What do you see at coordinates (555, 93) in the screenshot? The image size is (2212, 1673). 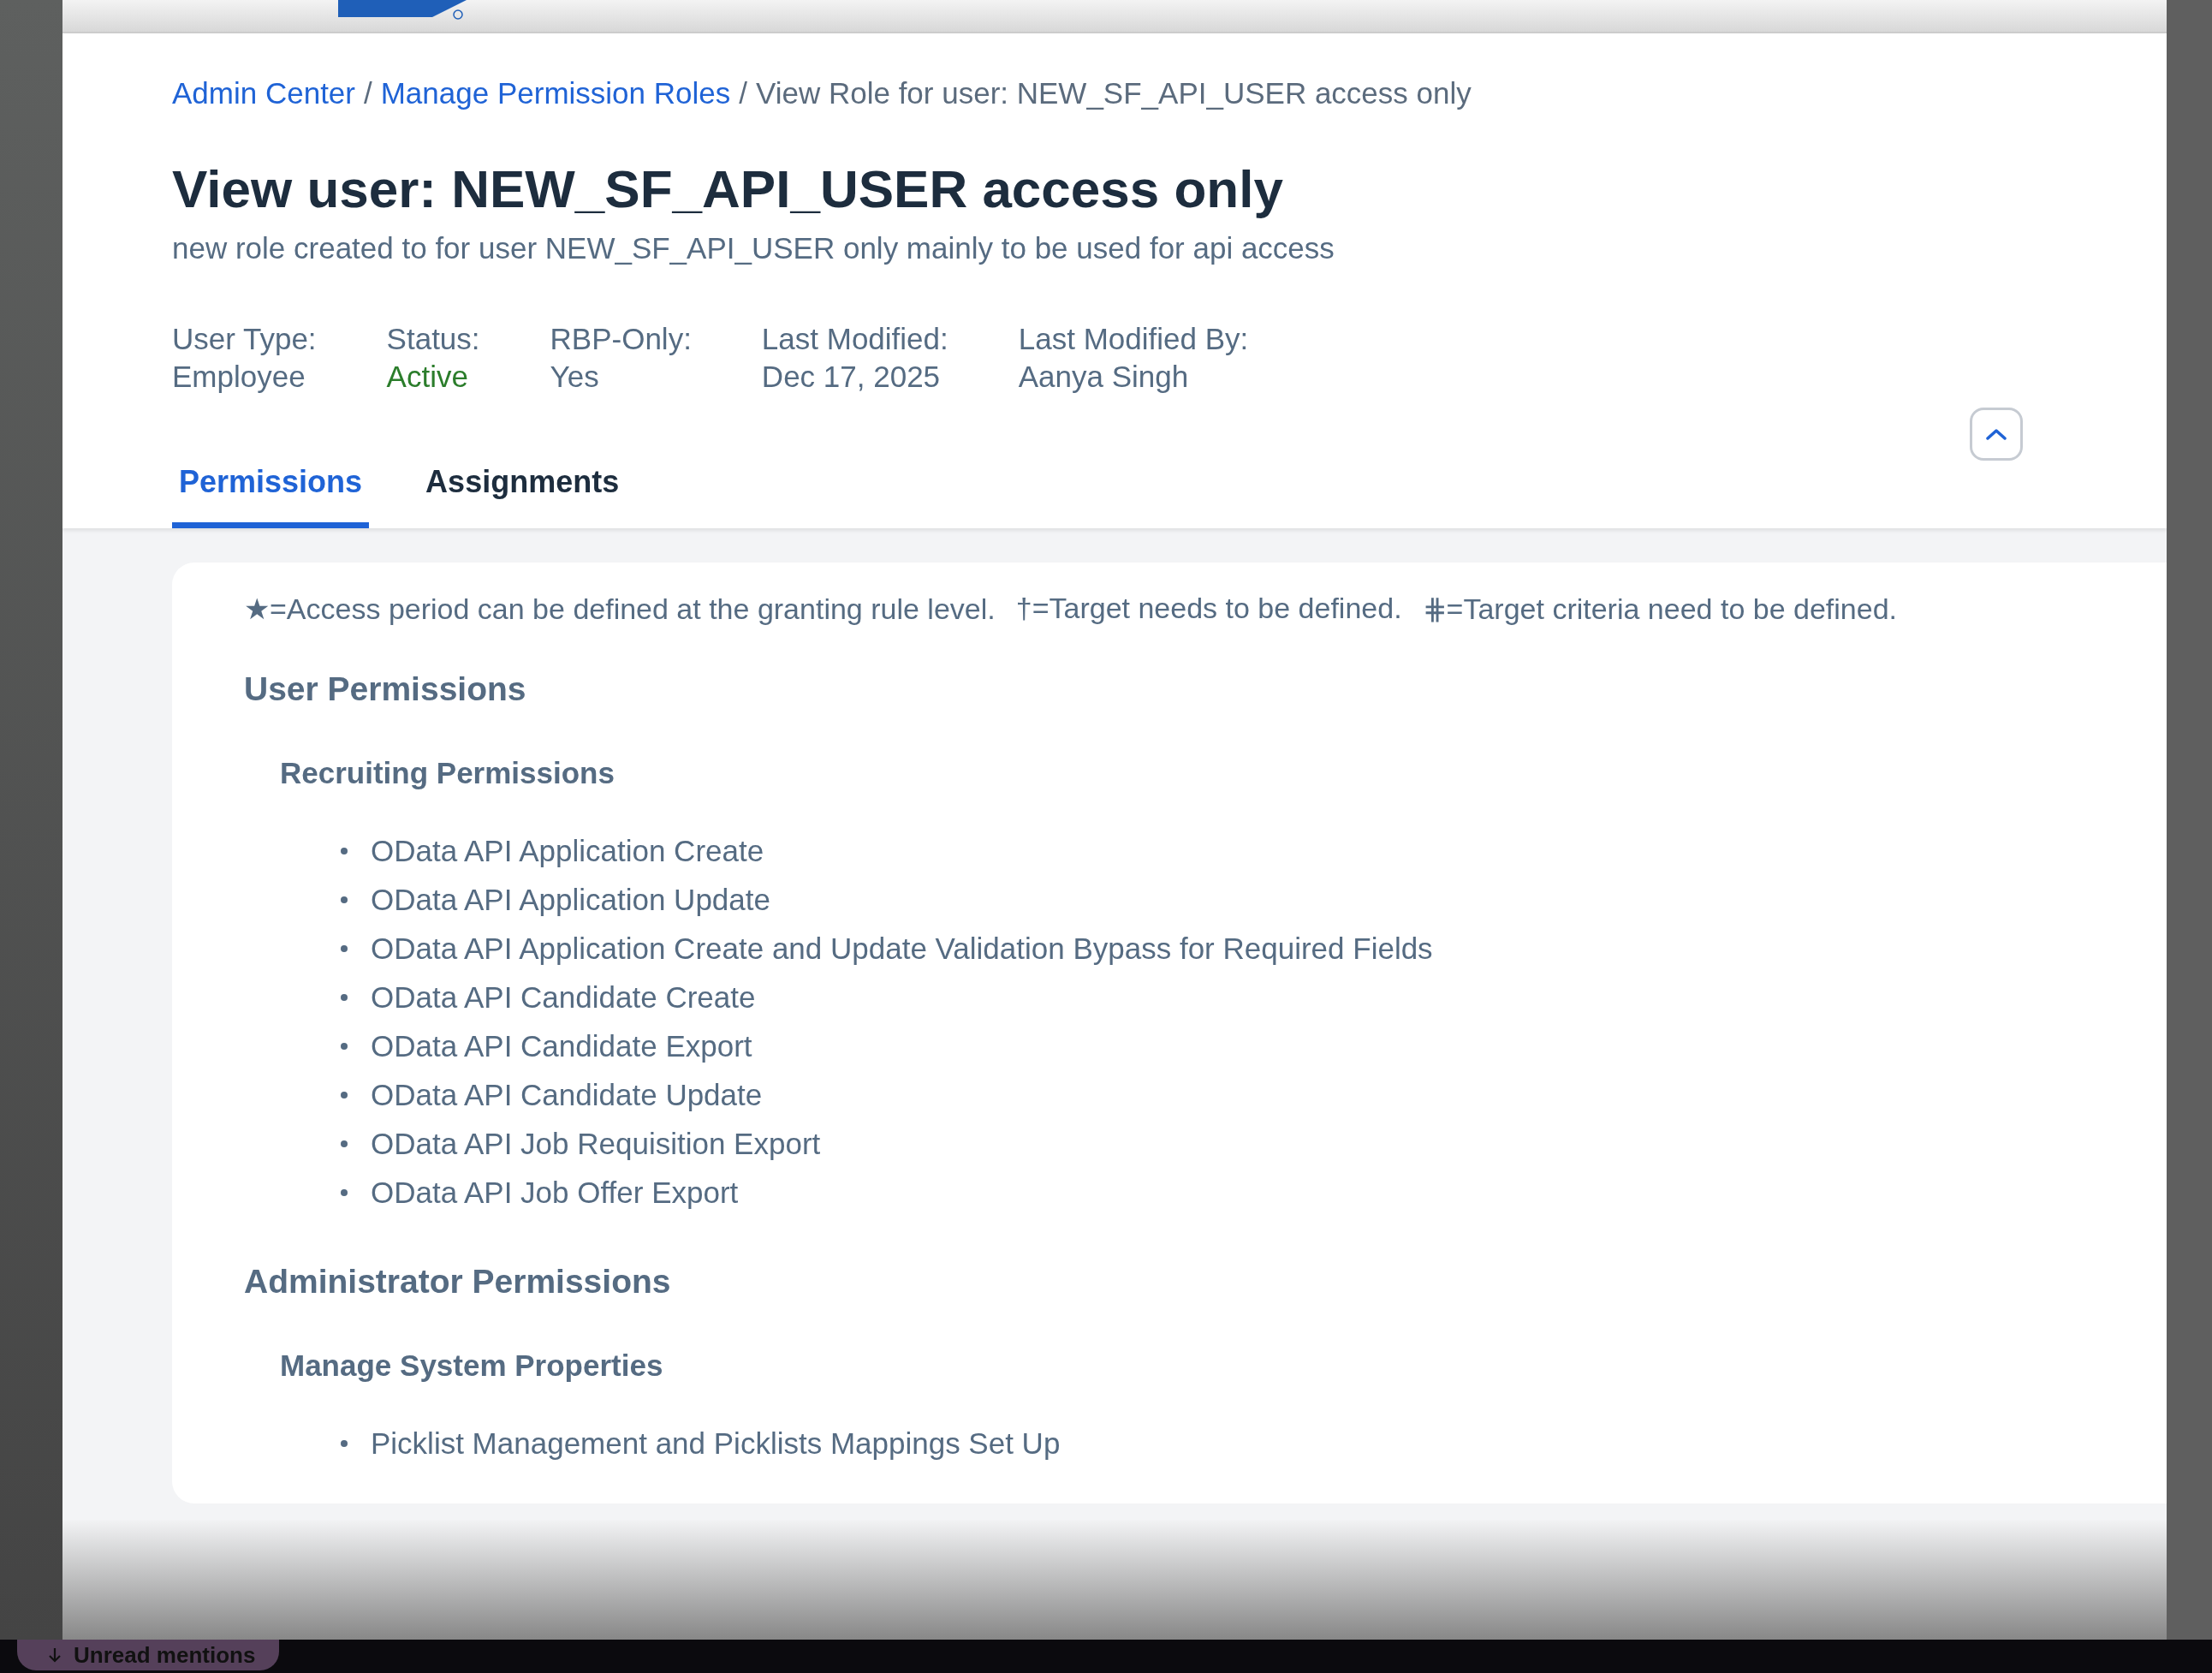 I see `breadcrumb-link: Manage Permission Roles` at bounding box center [555, 93].